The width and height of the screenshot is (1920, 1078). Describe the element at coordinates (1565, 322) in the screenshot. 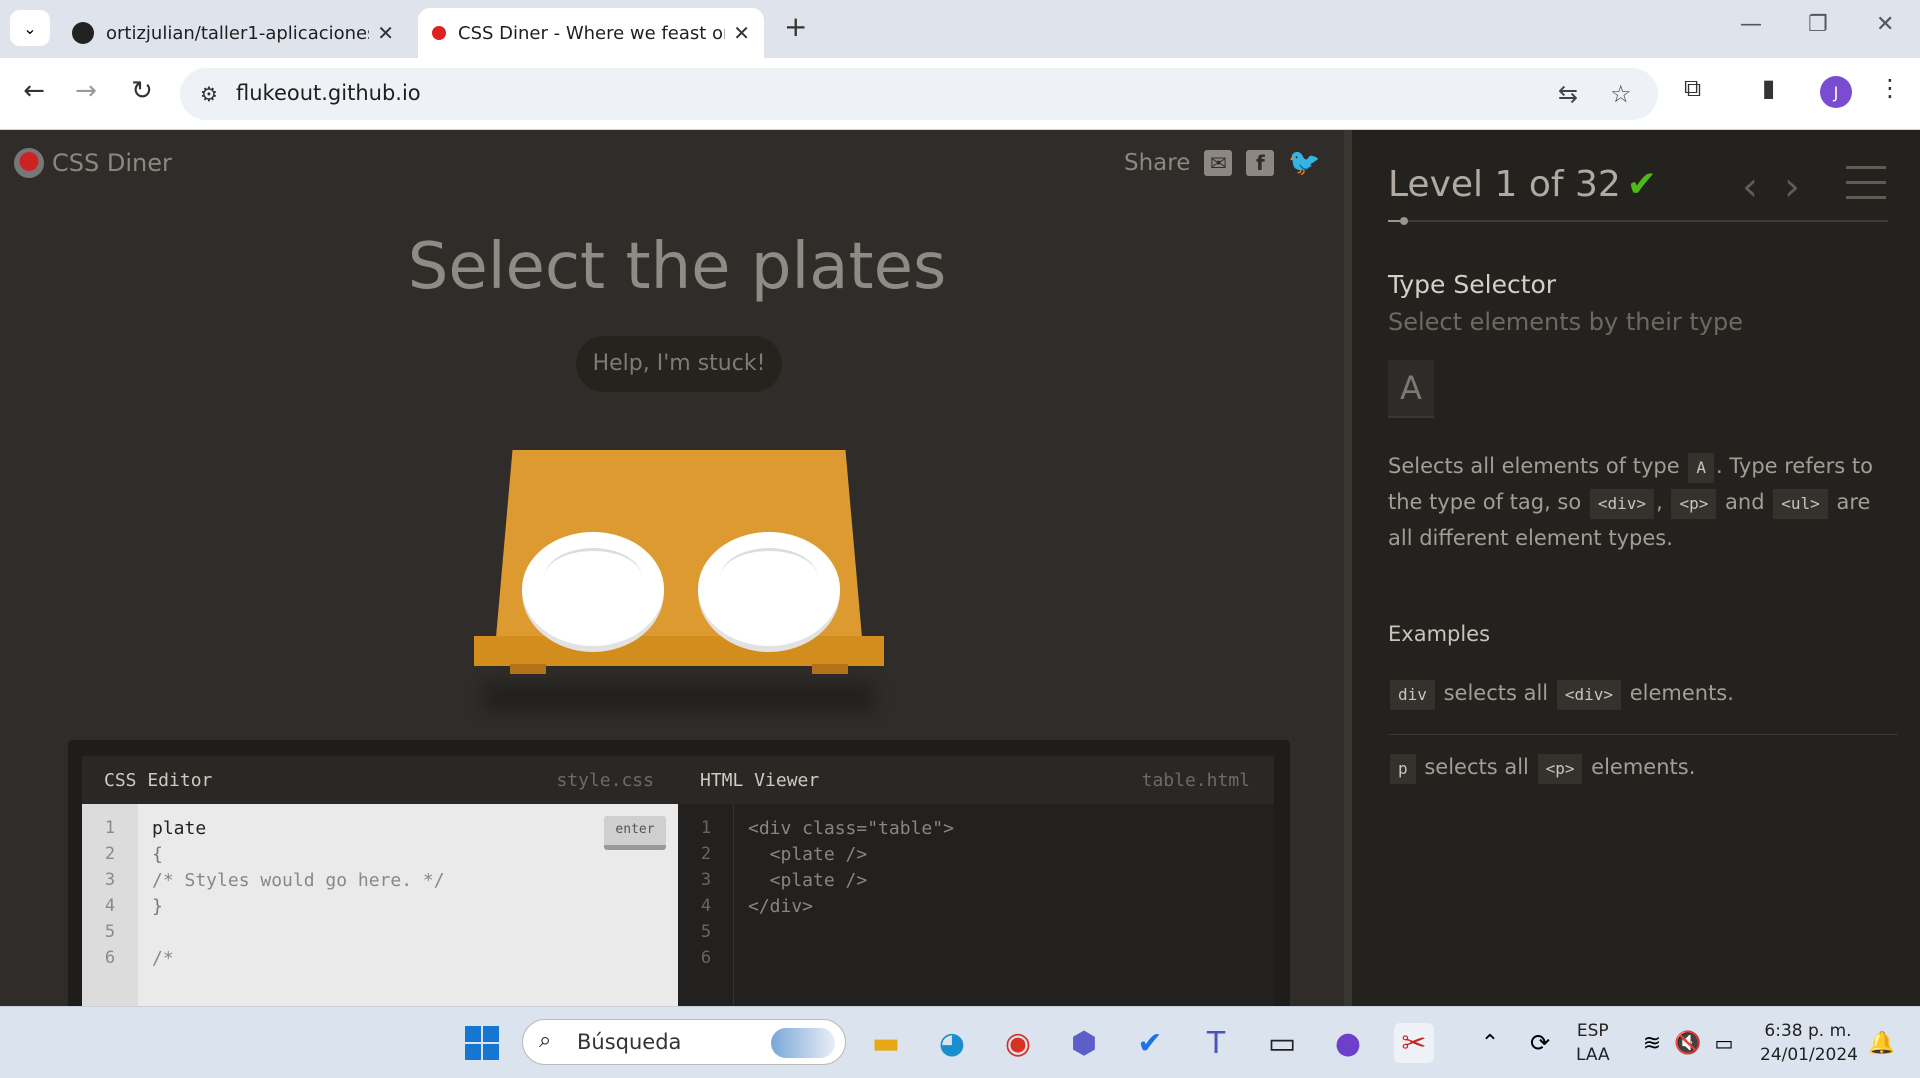

I see `selector-subtitle: Select elements by their type` at that location.